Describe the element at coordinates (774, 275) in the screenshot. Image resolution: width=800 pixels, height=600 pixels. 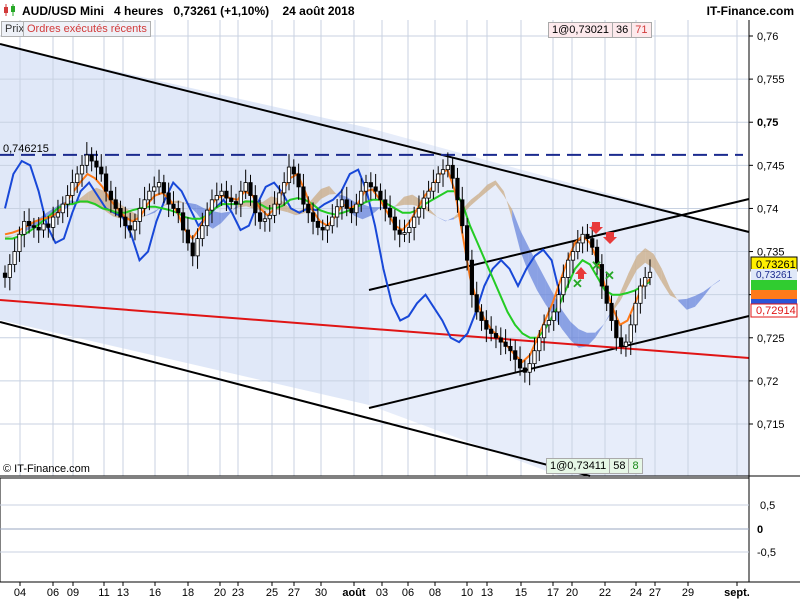
I see `second-price-text: 0,73261` at that location.